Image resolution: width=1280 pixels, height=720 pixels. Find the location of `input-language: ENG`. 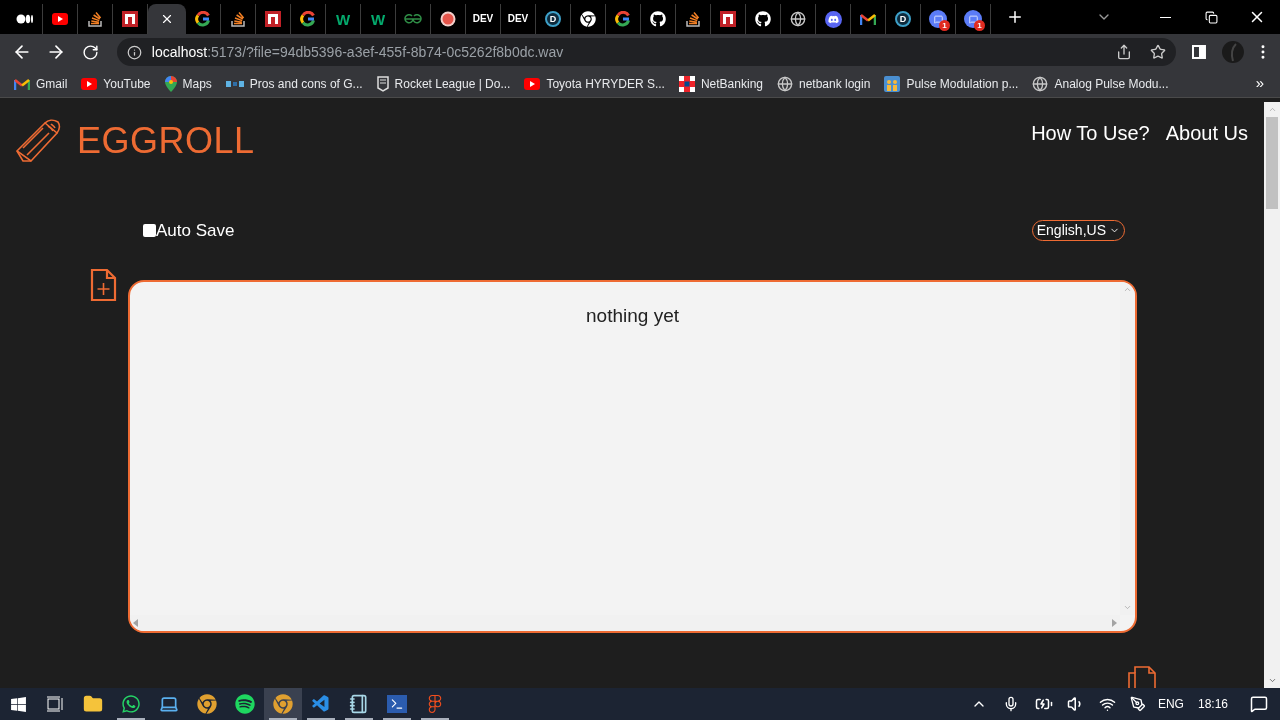

input-language: ENG is located at coordinates (1170, 704).